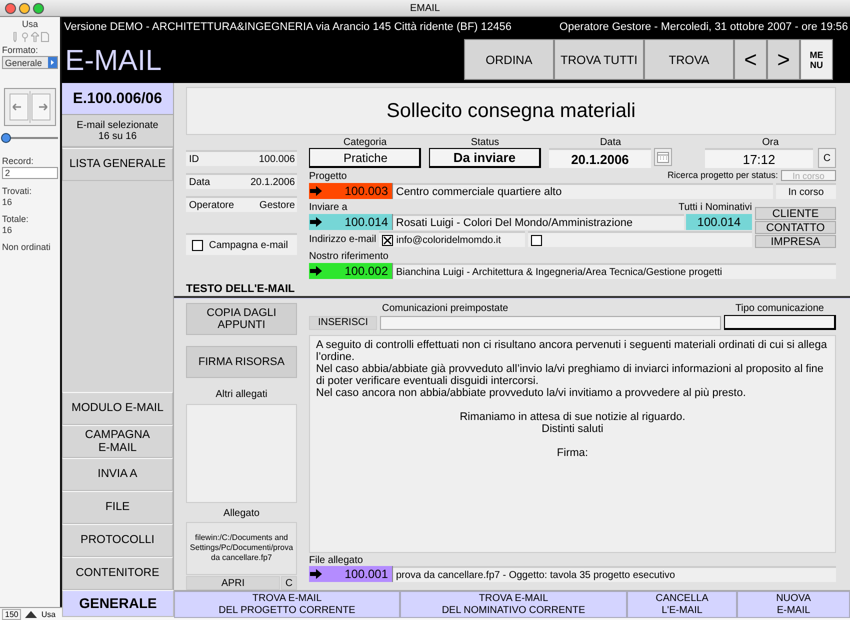  What do you see at coordinates (117, 507) in the screenshot?
I see `nav-button: FILE` at bounding box center [117, 507].